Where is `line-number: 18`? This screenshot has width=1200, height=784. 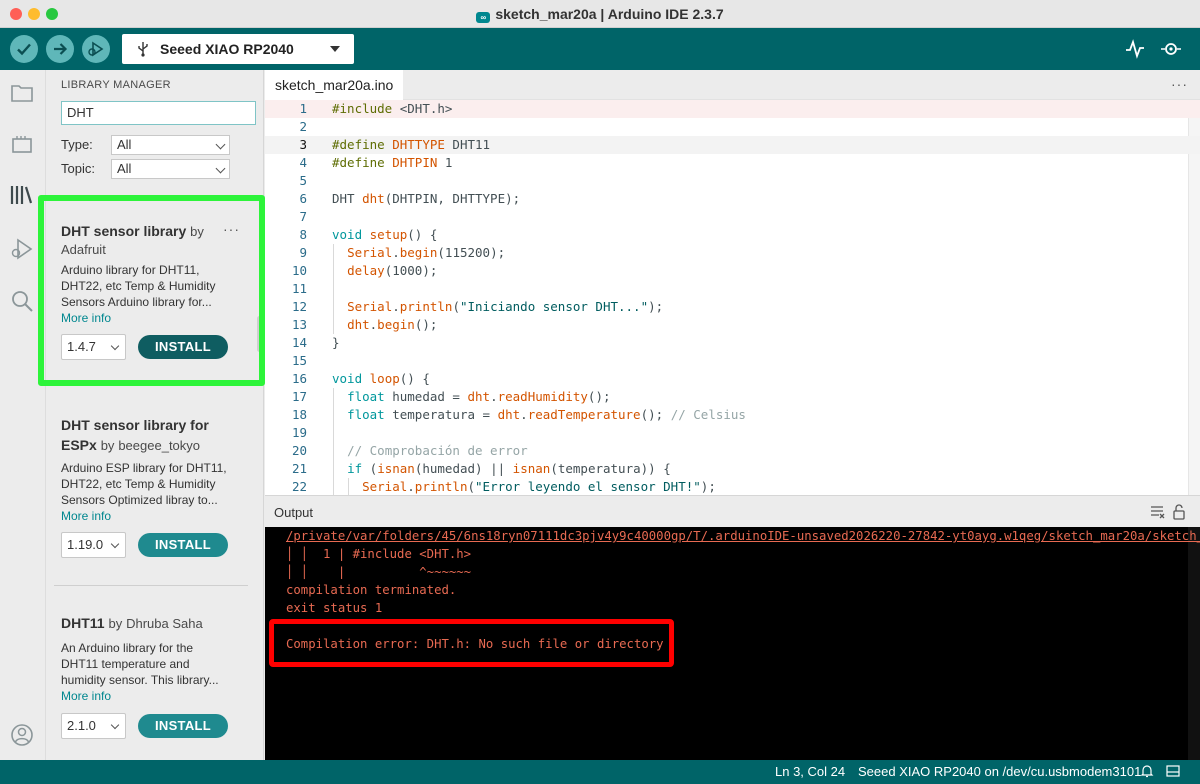
line-number: 18 is located at coordinates (299, 414).